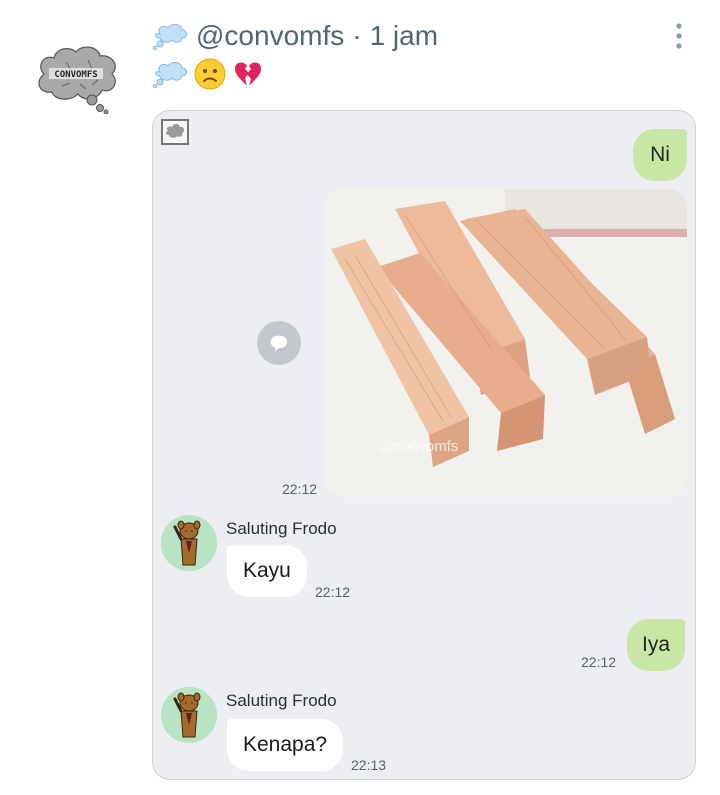 The height and width of the screenshot is (795, 720). I want to click on tweet-text, so click(208, 74).